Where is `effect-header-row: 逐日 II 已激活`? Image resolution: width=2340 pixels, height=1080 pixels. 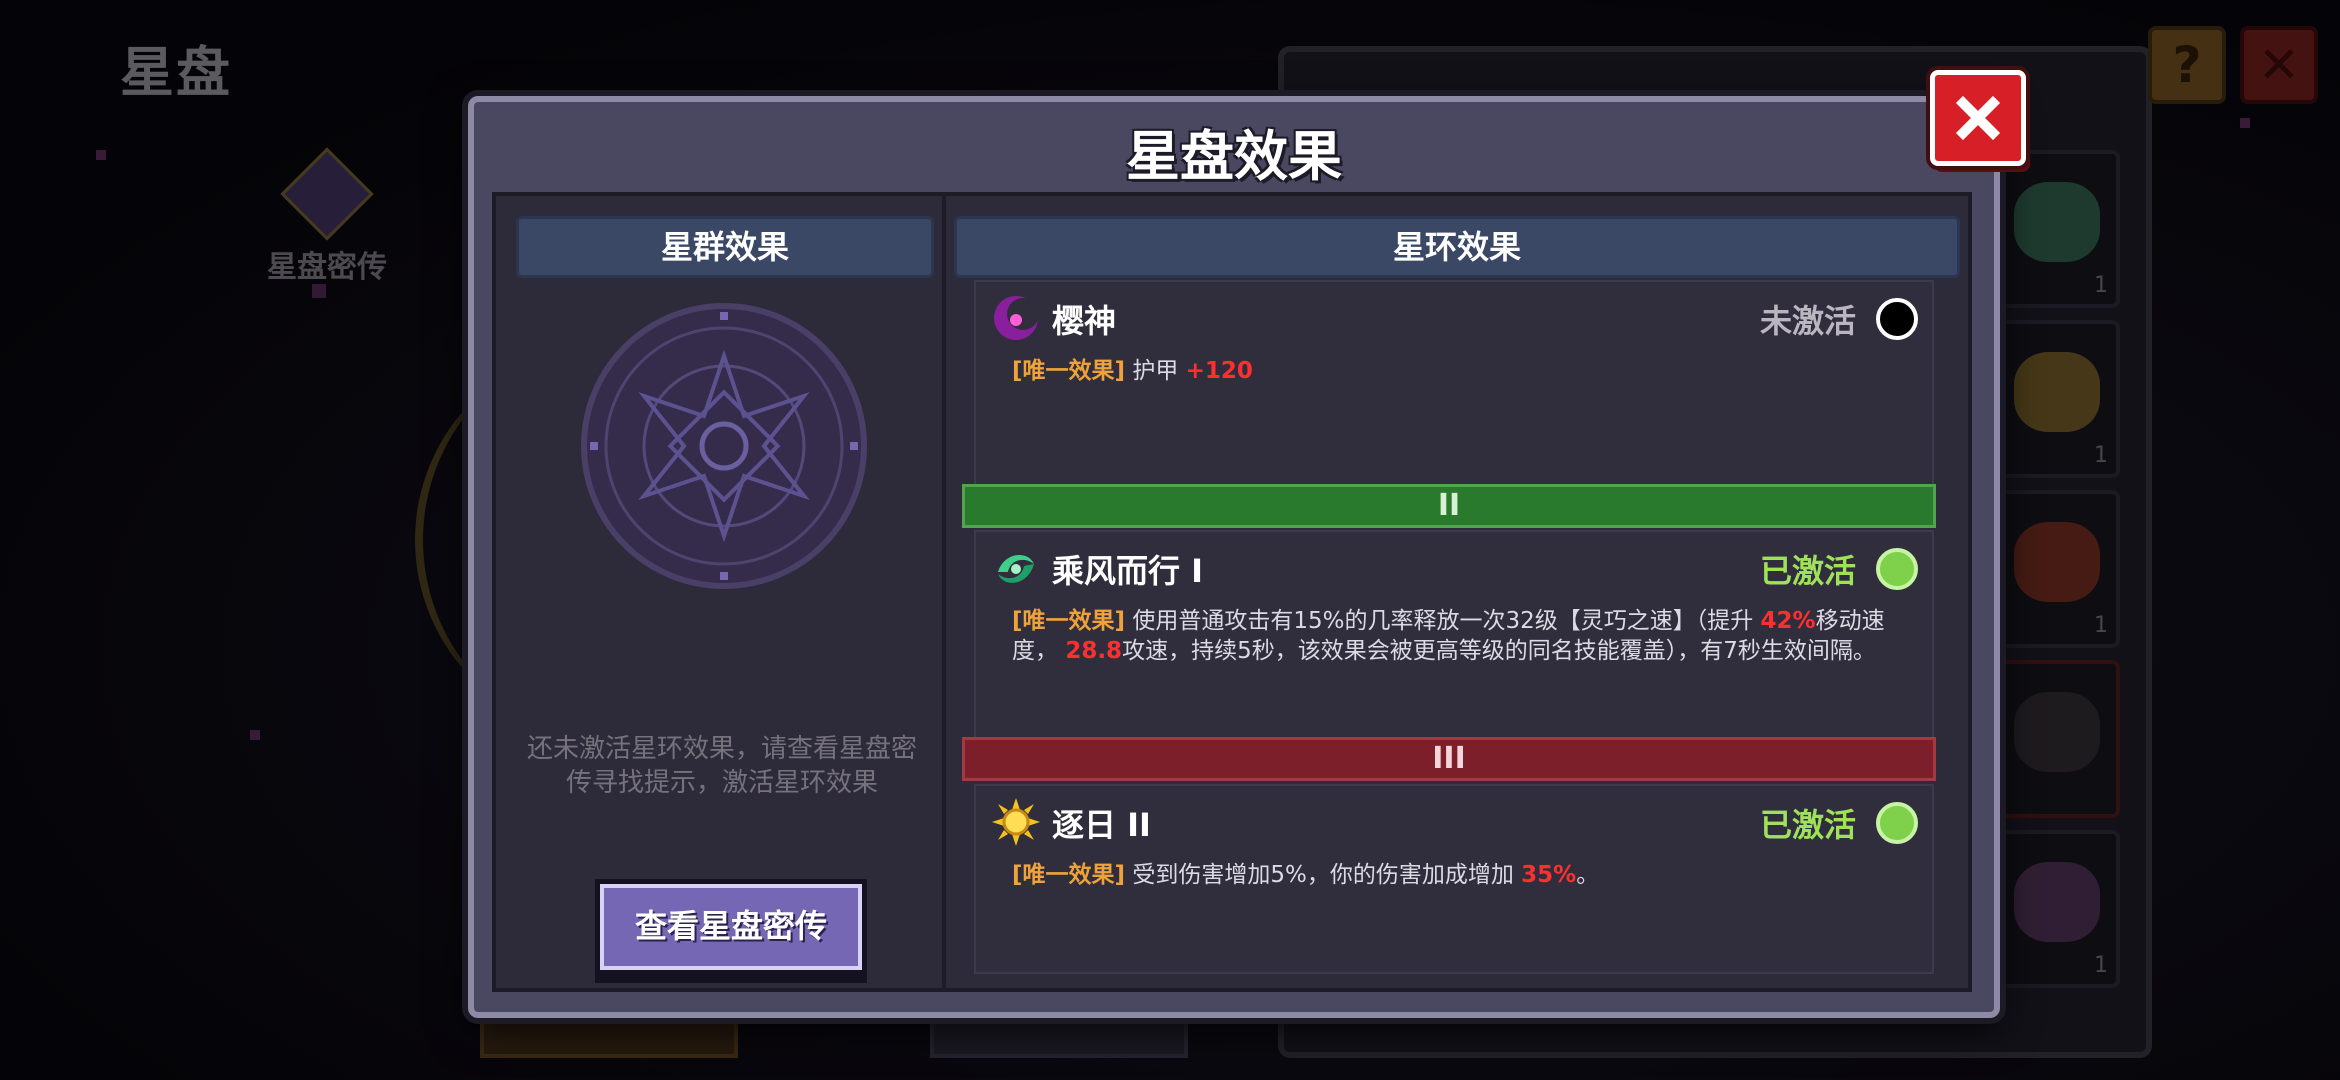 effect-header-row: 逐日 II 已激活 is located at coordinates (1454, 821).